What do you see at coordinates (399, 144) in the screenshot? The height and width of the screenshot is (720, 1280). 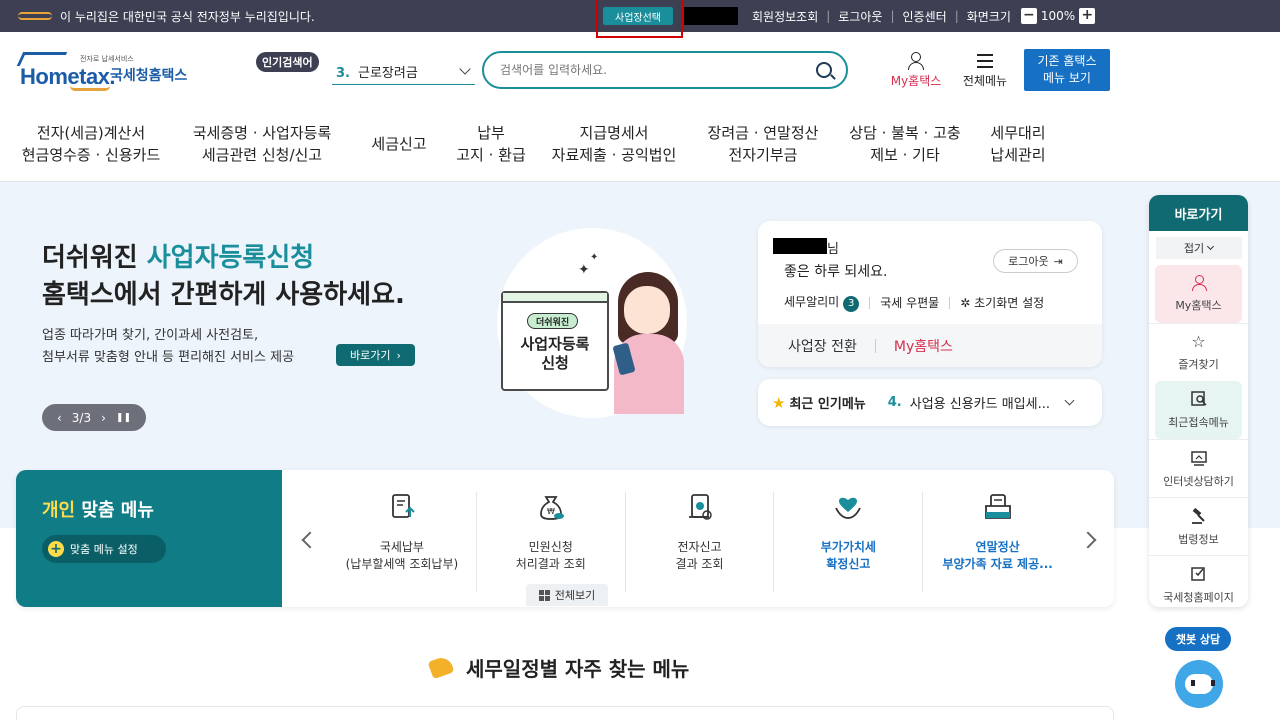 I see `gnb-tax-filing: 세금신고` at bounding box center [399, 144].